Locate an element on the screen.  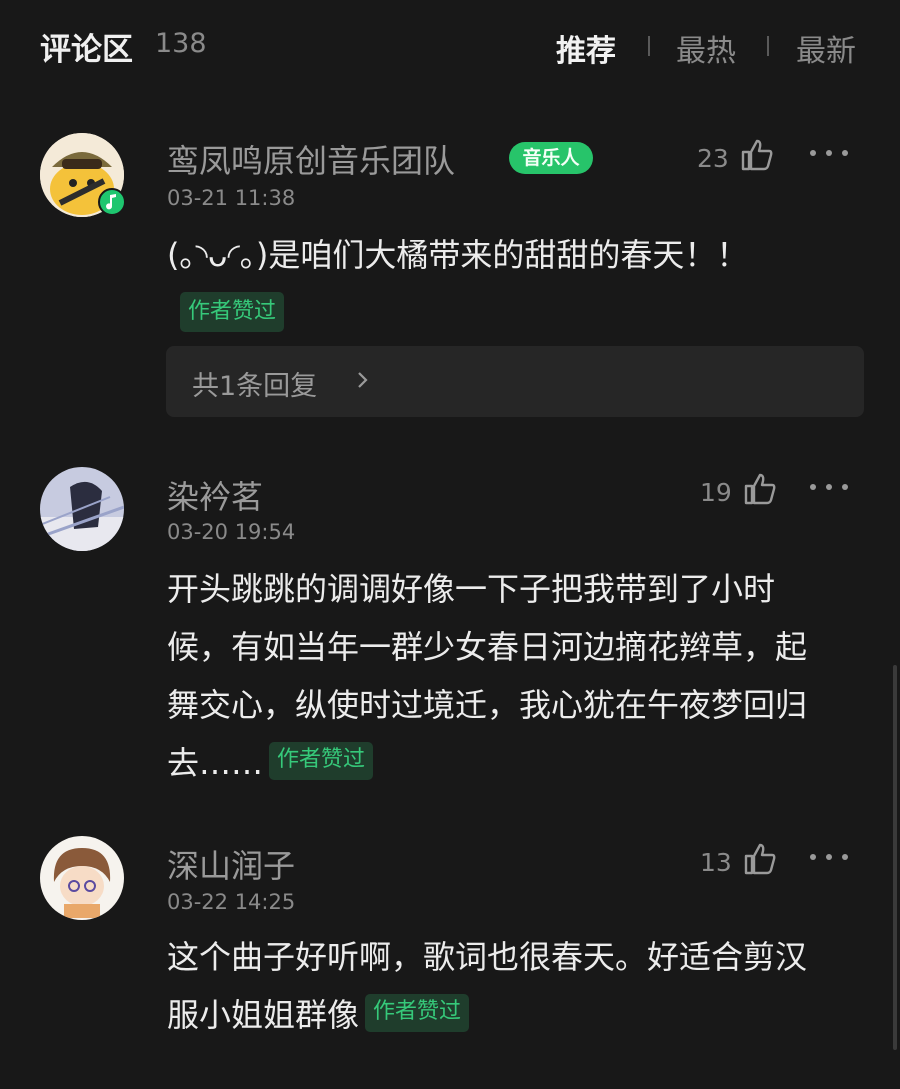
sort-hottest: 最热 is located at coordinates (706, 48).